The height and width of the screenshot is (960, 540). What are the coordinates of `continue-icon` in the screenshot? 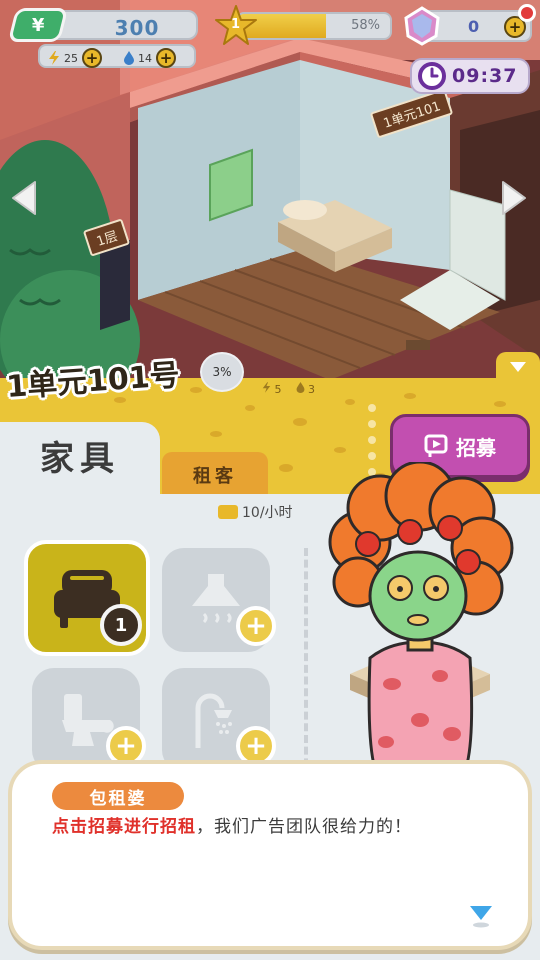 It's located at (481, 916).